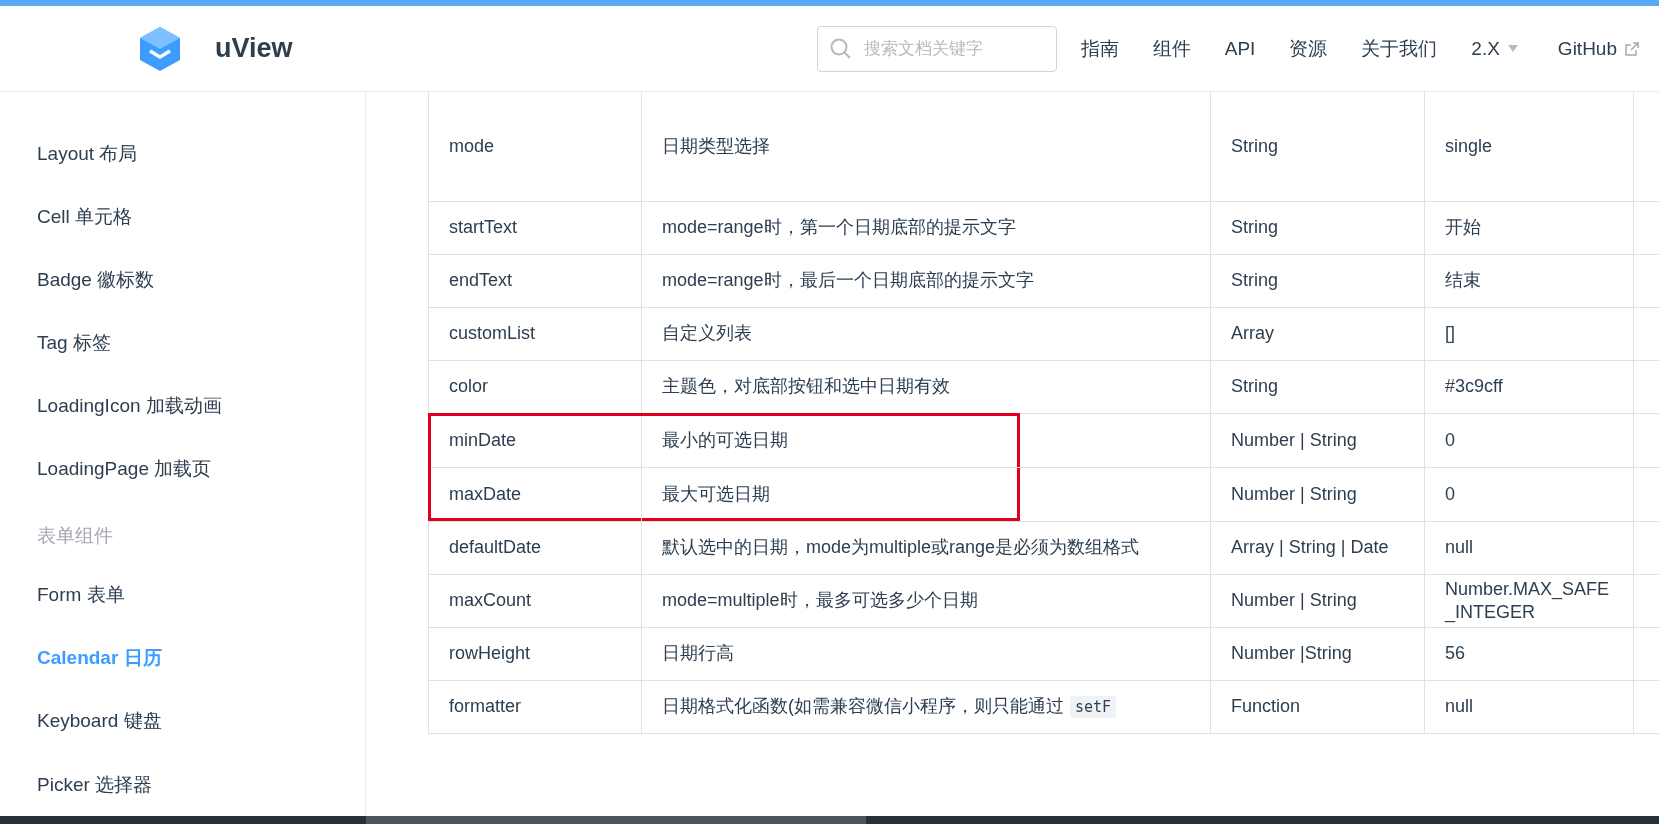 The width and height of the screenshot is (1659, 824). Describe the element at coordinates (535, 441) in the screenshot. I see `table-cell: minDate` at that location.